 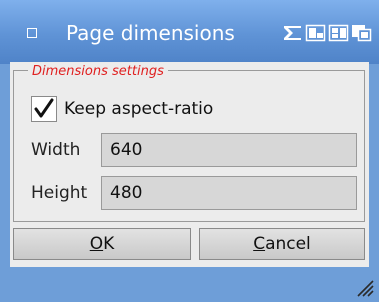 What do you see at coordinates (362, 33) in the screenshot?
I see `overlap-icon` at bounding box center [362, 33].